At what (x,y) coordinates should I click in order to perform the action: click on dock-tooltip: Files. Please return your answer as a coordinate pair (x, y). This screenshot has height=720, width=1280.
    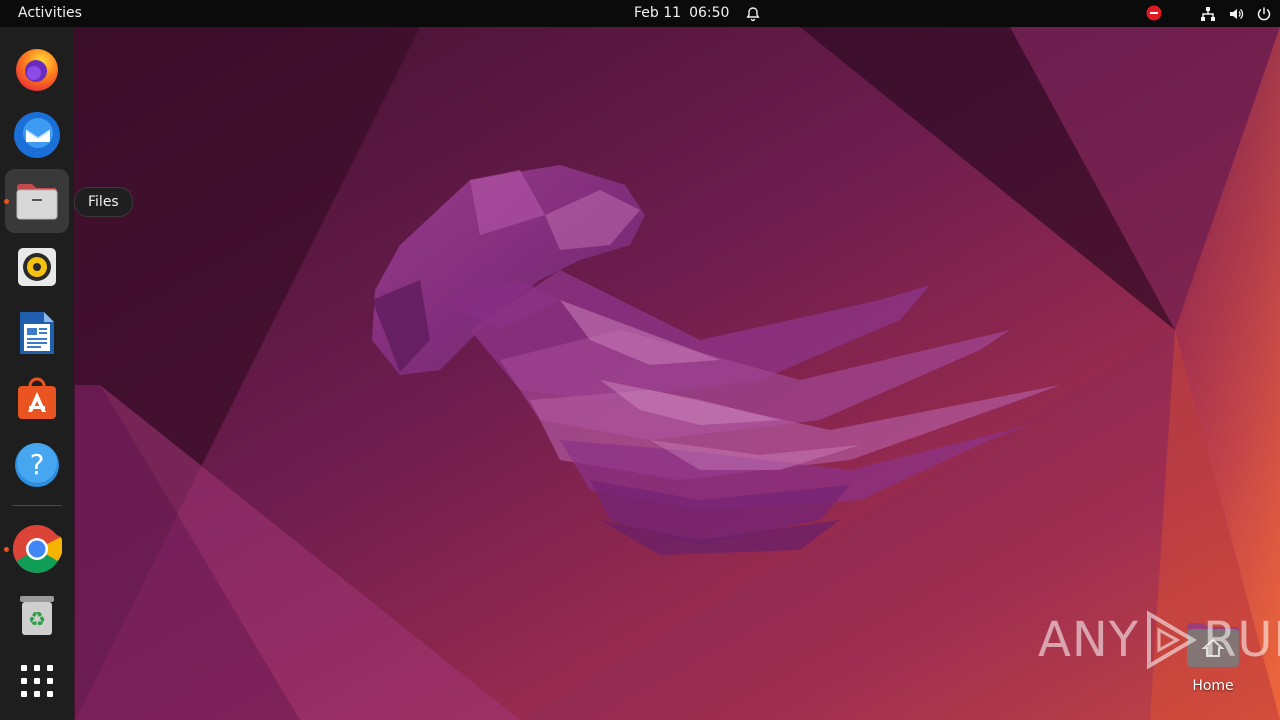
    Looking at the image, I should click on (103, 202).